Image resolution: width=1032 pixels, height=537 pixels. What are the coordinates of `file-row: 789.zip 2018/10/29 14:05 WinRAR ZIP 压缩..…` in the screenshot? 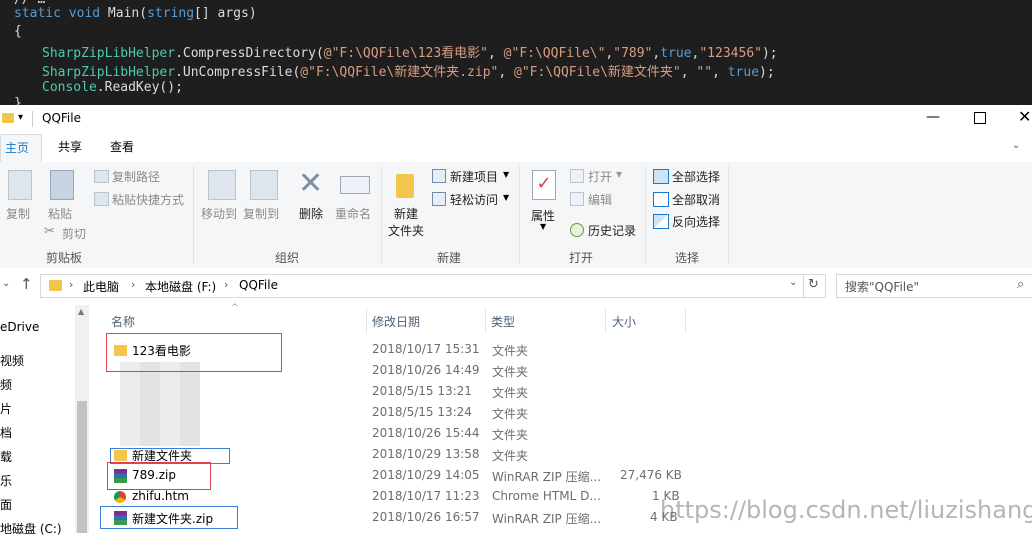 It's located at (550, 476).